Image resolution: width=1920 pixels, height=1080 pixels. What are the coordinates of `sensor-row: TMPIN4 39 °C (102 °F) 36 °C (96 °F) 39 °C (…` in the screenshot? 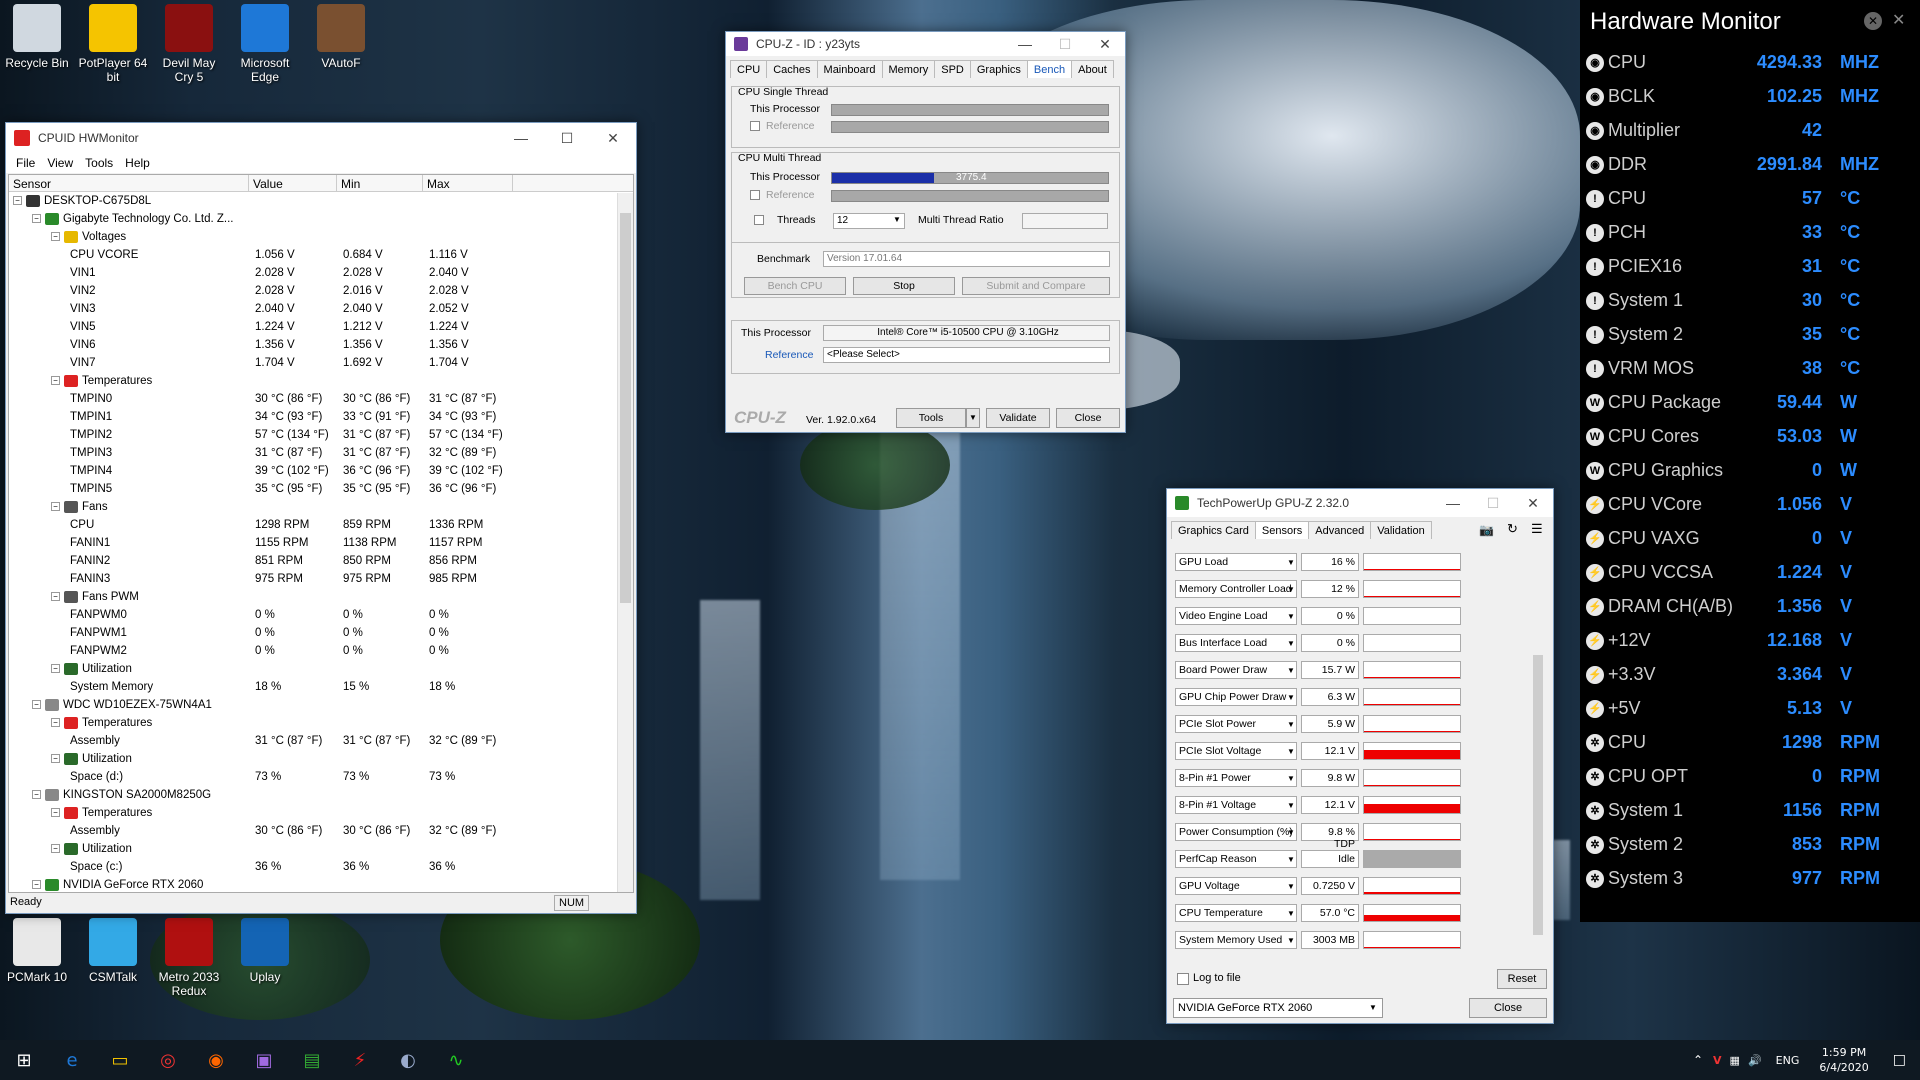 It's located at (321, 471).